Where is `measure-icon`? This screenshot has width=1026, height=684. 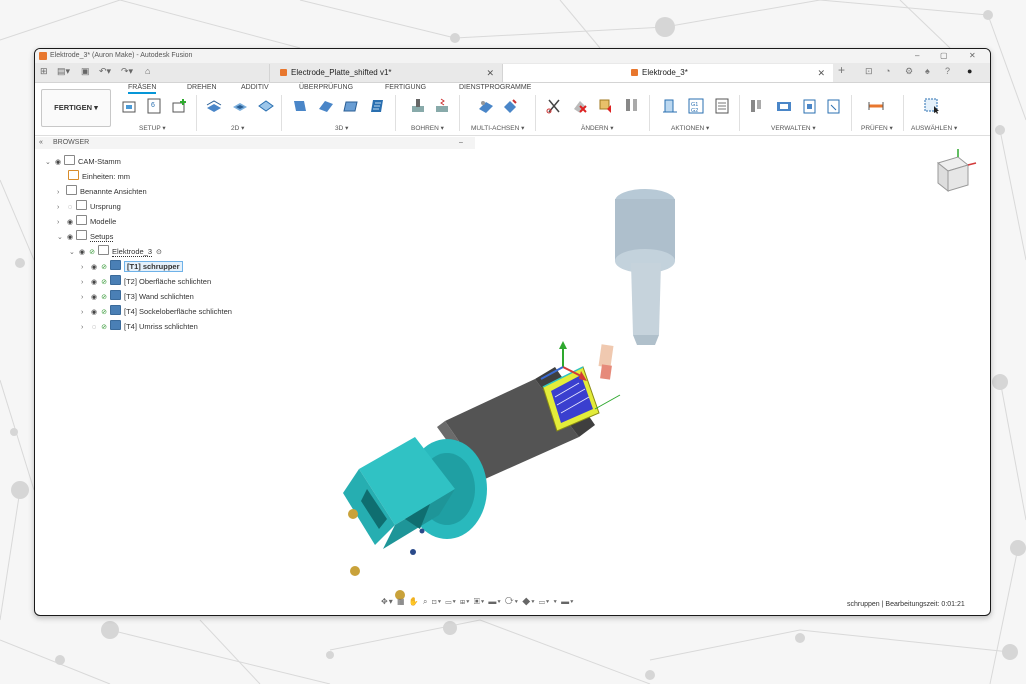 measure-icon is located at coordinates (876, 106).